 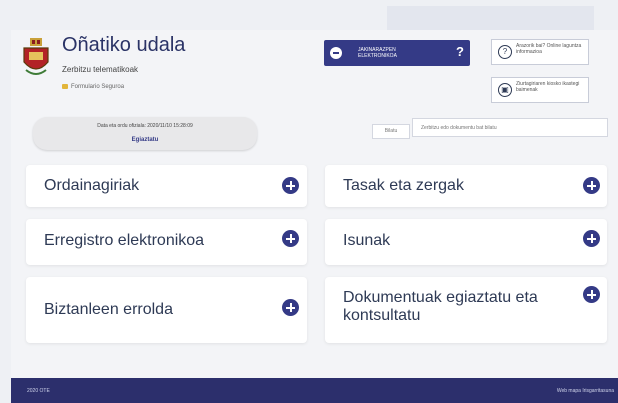 What do you see at coordinates (585, 391) in the screenshot?
I see `footer-links: Web mapa Irisgarritasuna` at bounding box center [585, 391].